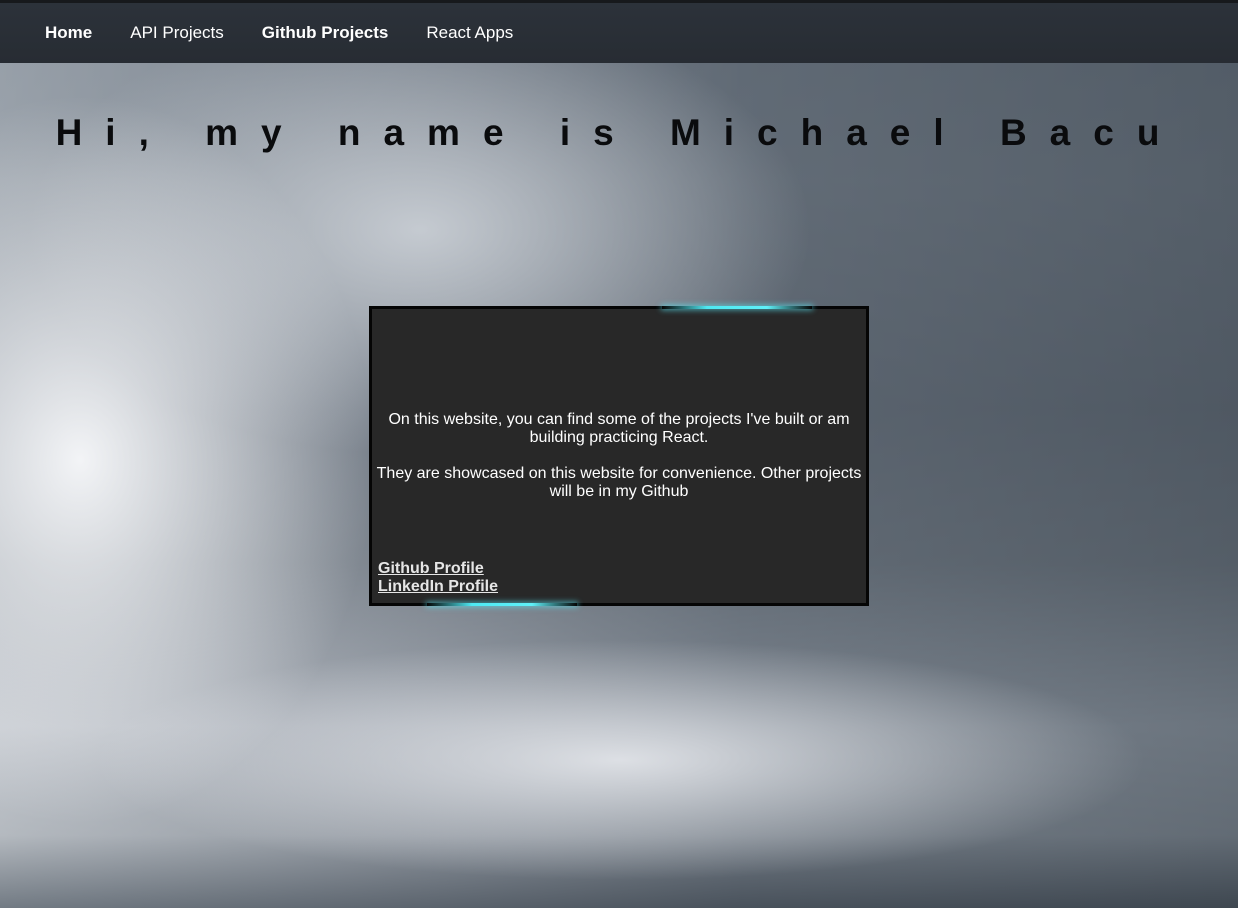 The width and height of the screenshot is (1238, 908). I want to click on nav-react-apps-link: React Apps, so click(469, 33).